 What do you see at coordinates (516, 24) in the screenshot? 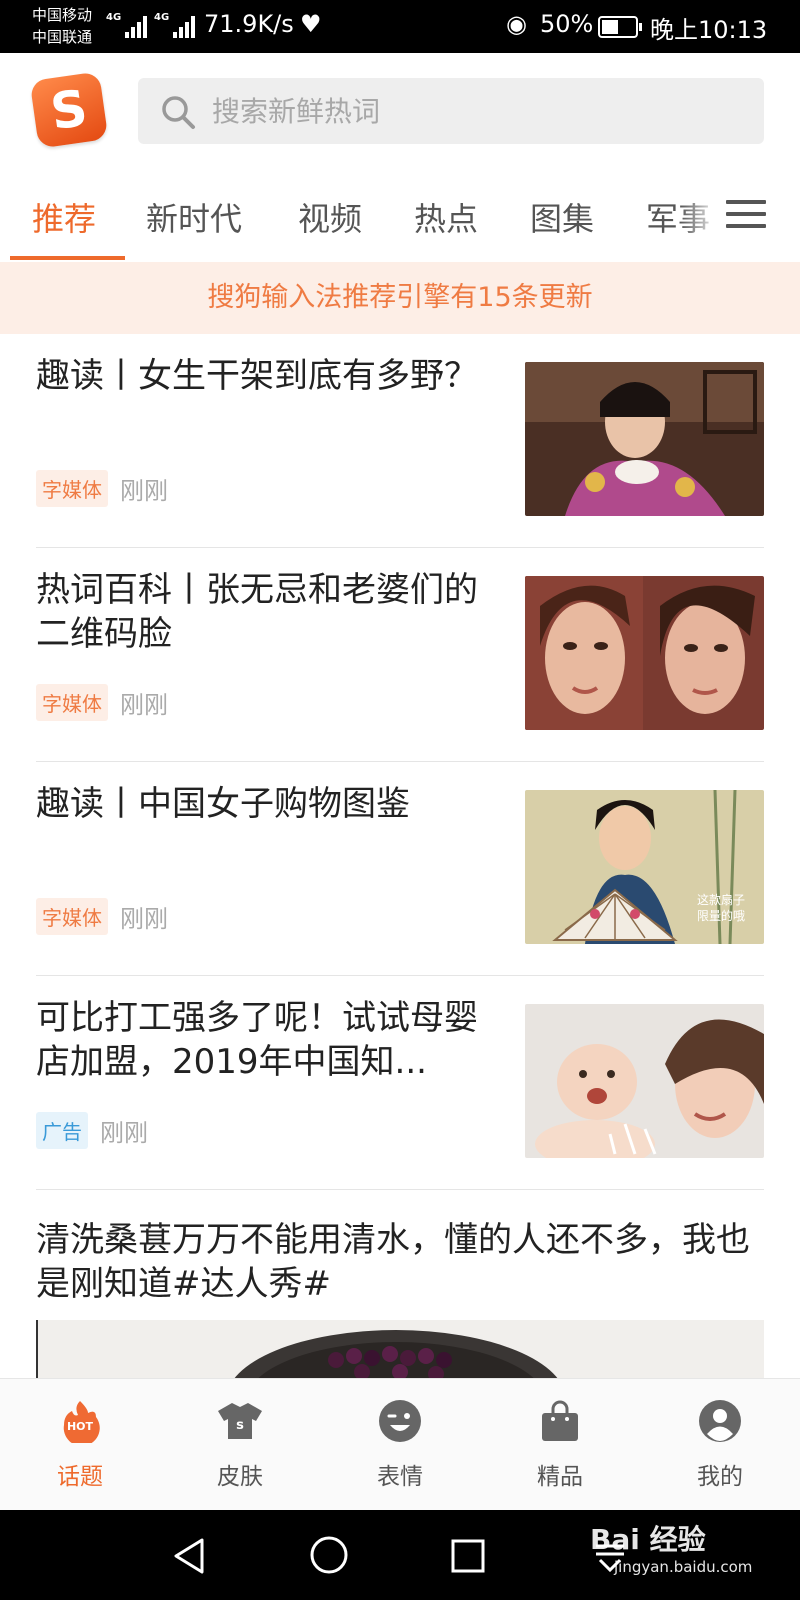
I see `eye-icon: ◉` at bounding box center [516, 24].